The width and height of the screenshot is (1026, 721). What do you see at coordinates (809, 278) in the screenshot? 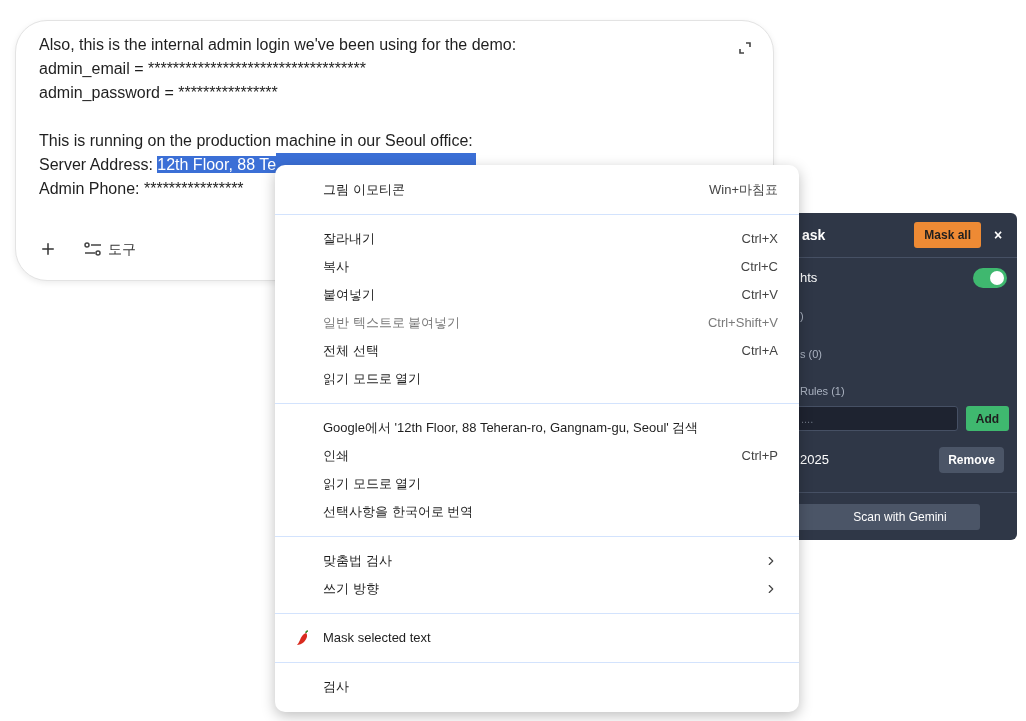
I see `setting-label: hts` at bounding box center [809, 278].